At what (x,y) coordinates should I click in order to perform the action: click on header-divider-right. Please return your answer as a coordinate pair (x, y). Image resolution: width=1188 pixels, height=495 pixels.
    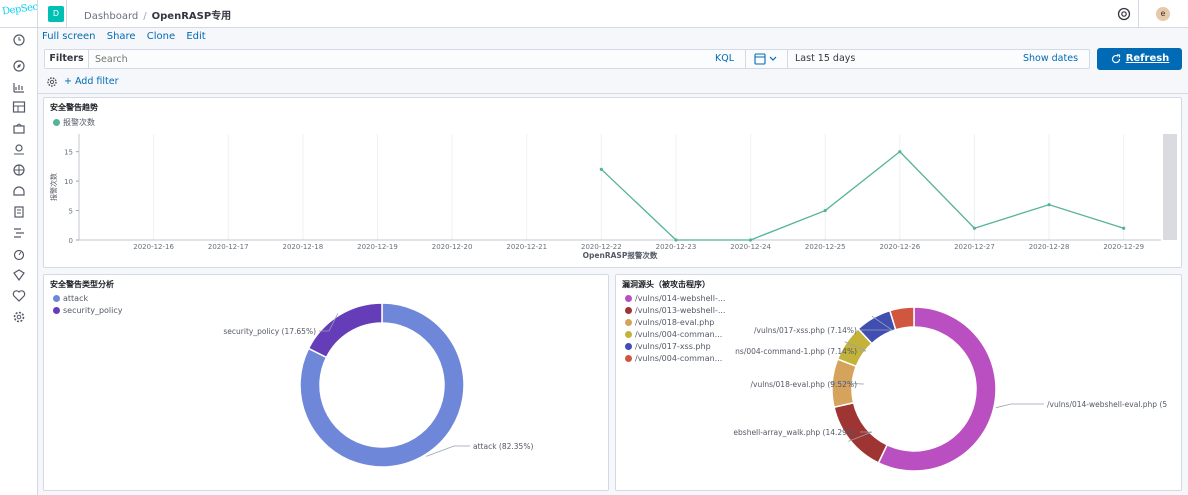
    Looking at the image, I should click on (1138, 14).